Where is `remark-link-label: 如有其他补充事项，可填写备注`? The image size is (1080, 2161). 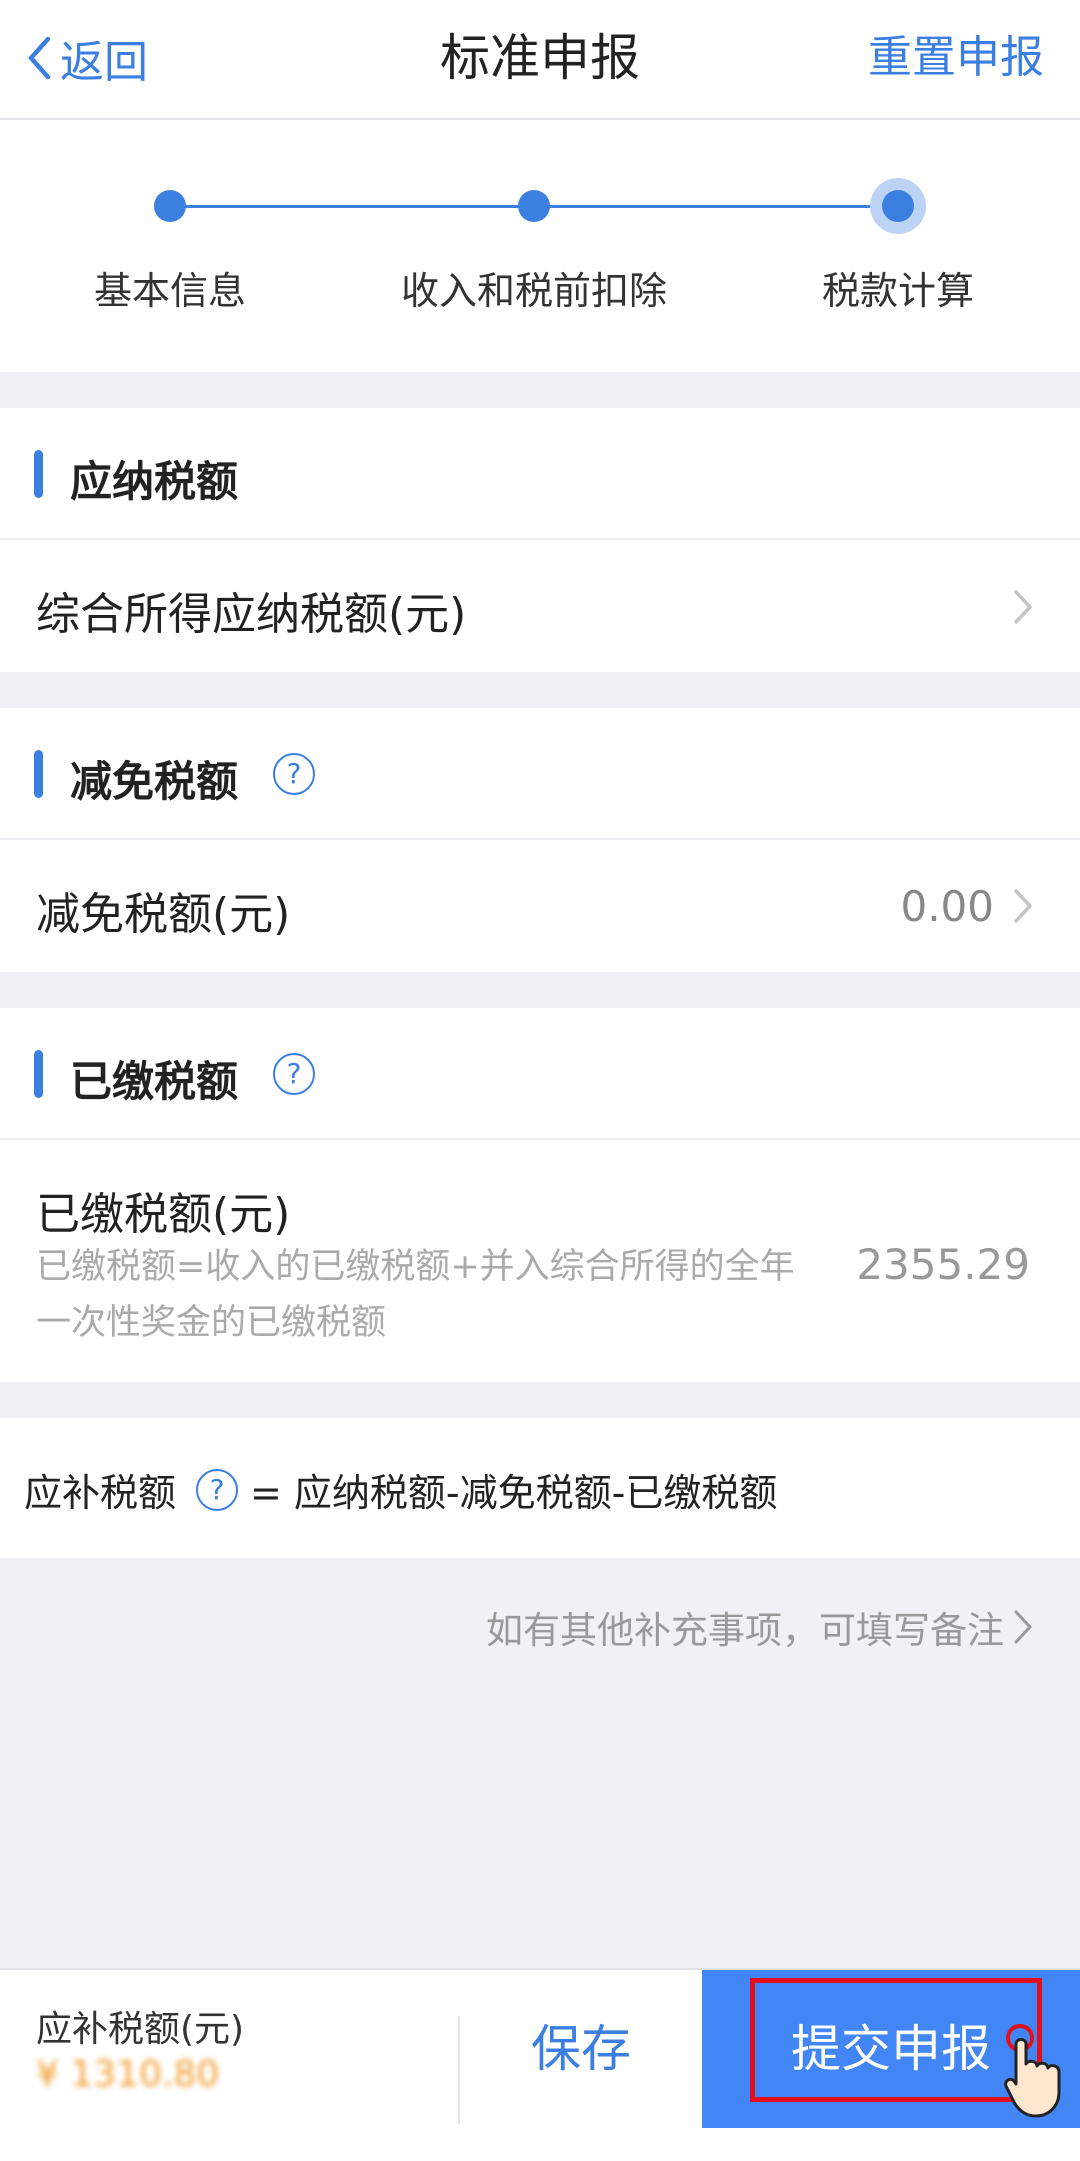
remark-link-label: 如有其他补充事项，可填写备注 is located at coordinates (745, 1630).